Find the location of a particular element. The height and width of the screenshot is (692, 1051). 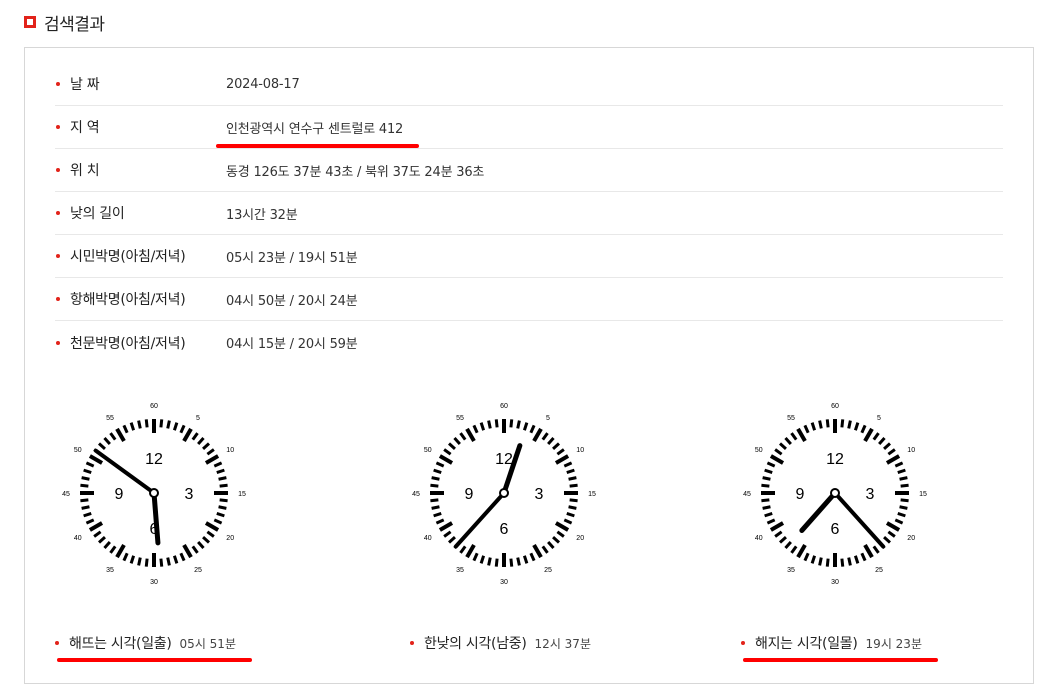

hour-numeral: 3 is located at coordinates (189, 494).